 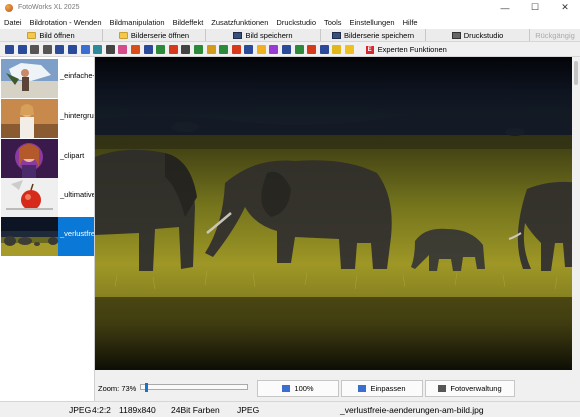 I want to click on status-format: JPEG, so click(x=80, y=410).